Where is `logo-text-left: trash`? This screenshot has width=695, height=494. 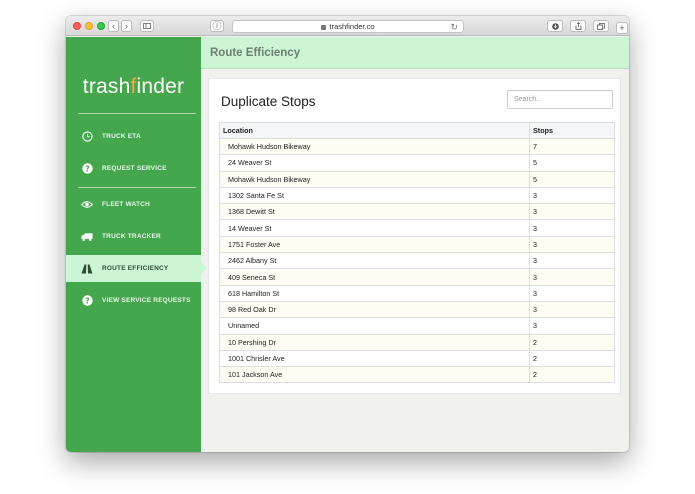
logo-text-left: trash is located at coordinates (106, 86).